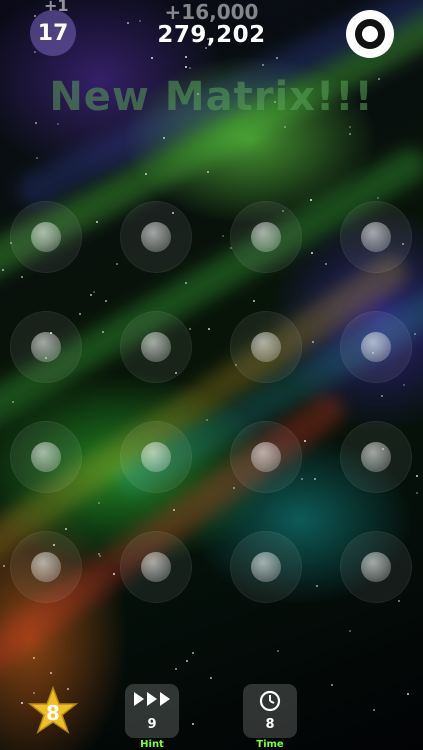 This screenshot has width=423, height=750. What do you see at coordinates (152, 744) in the screenshot?
I see `hint-label: Hint` at bounding box center [152, 744].